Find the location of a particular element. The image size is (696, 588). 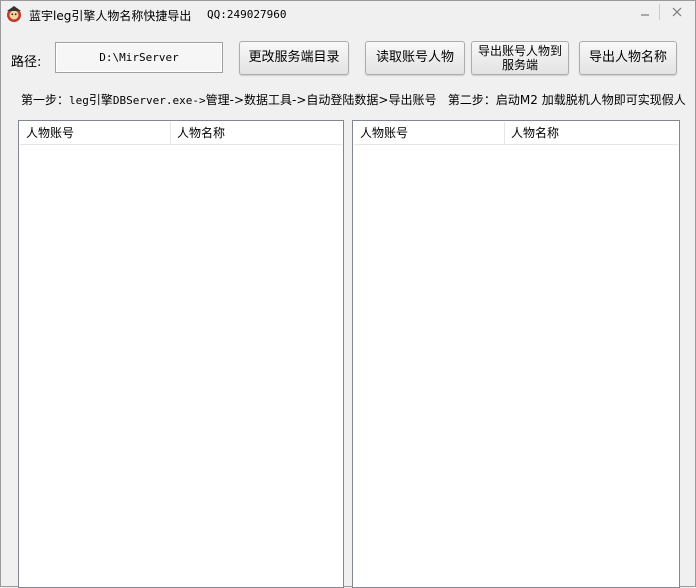

step1-prefix: 第一步： is located at coordinates (45, 100).